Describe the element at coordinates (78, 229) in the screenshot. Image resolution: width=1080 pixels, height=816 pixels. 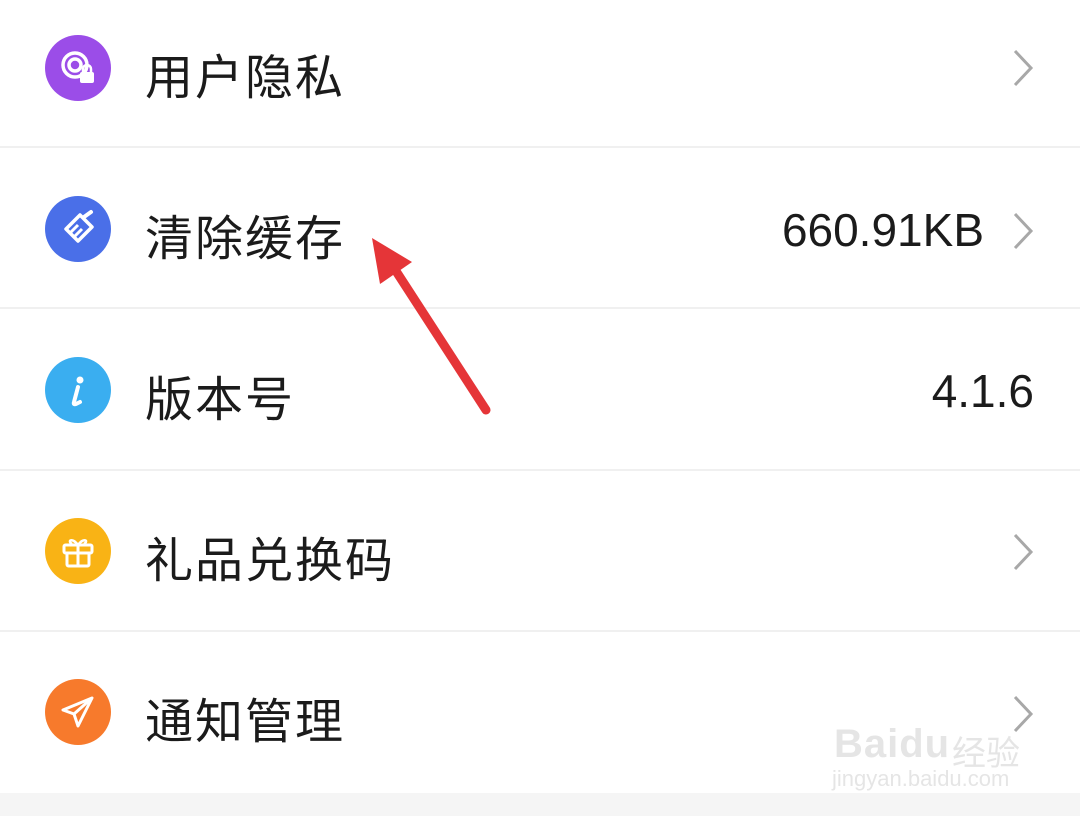
I see `broom-icon` at that location.